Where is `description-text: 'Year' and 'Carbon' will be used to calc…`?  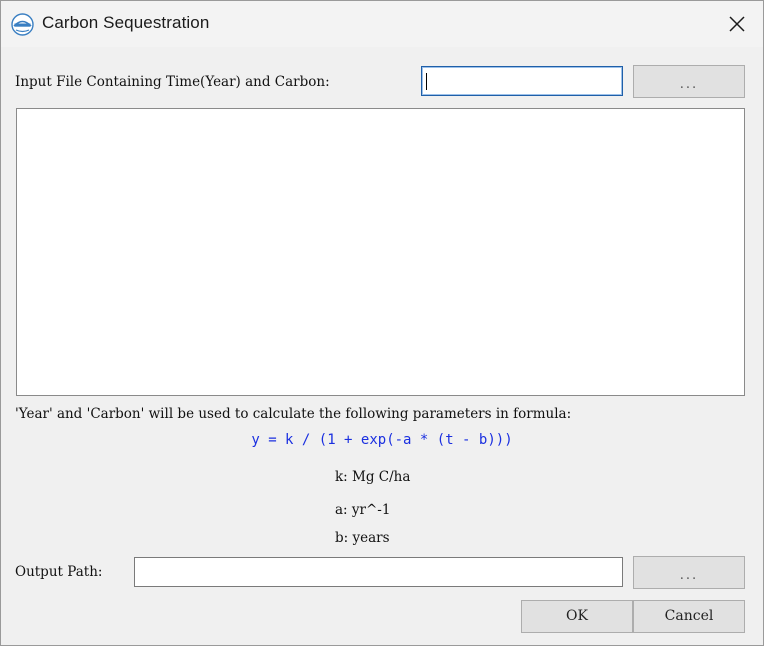 description-text: 'Year' and 'Carbon' will be used to calc… is located at coordinates (293, 414).